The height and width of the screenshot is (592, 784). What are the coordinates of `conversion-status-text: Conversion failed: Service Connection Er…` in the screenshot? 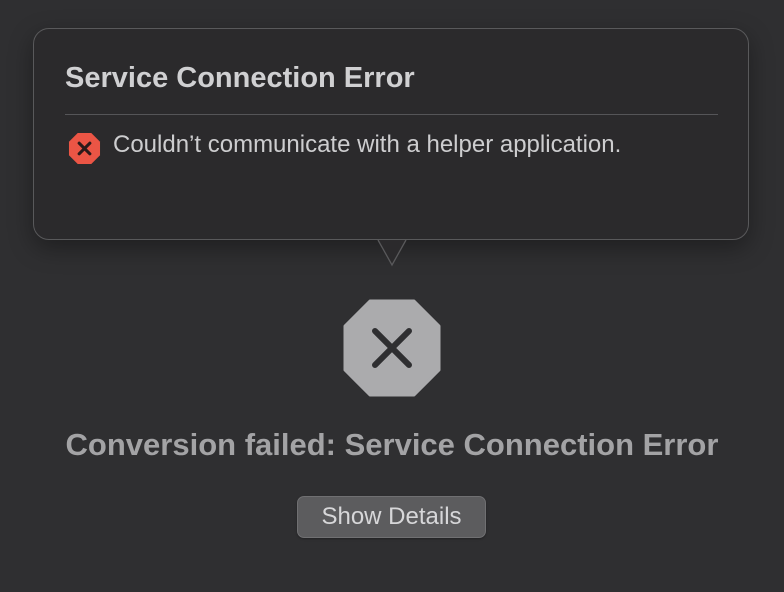 It's located at (392, 444).